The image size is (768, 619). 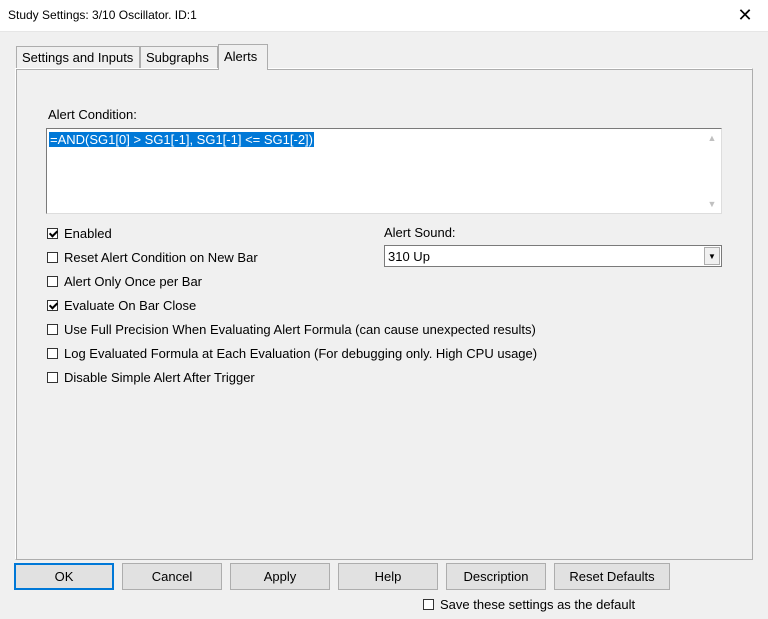 I want to click on save-default-checkbox: Save these settings as the default, so click(x=529, y=604).